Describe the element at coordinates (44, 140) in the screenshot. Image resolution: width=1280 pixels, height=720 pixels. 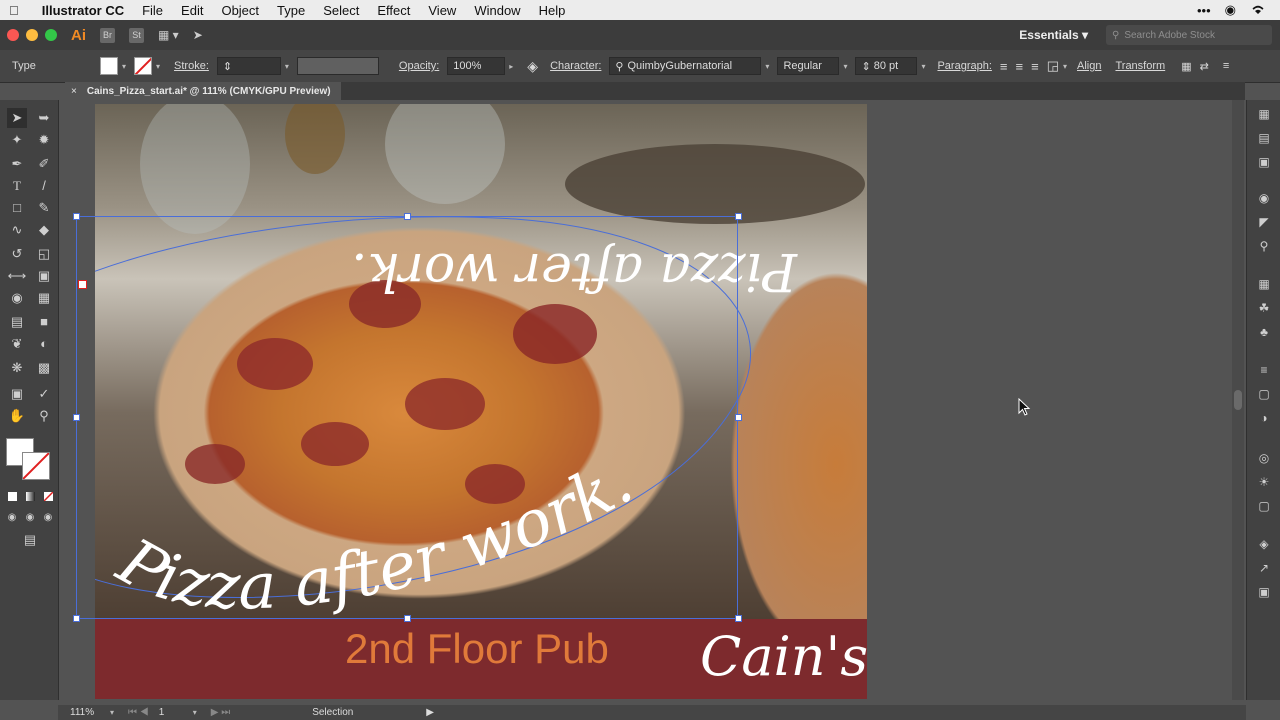
I see `lasso-tool-icon: ✹` at that location.